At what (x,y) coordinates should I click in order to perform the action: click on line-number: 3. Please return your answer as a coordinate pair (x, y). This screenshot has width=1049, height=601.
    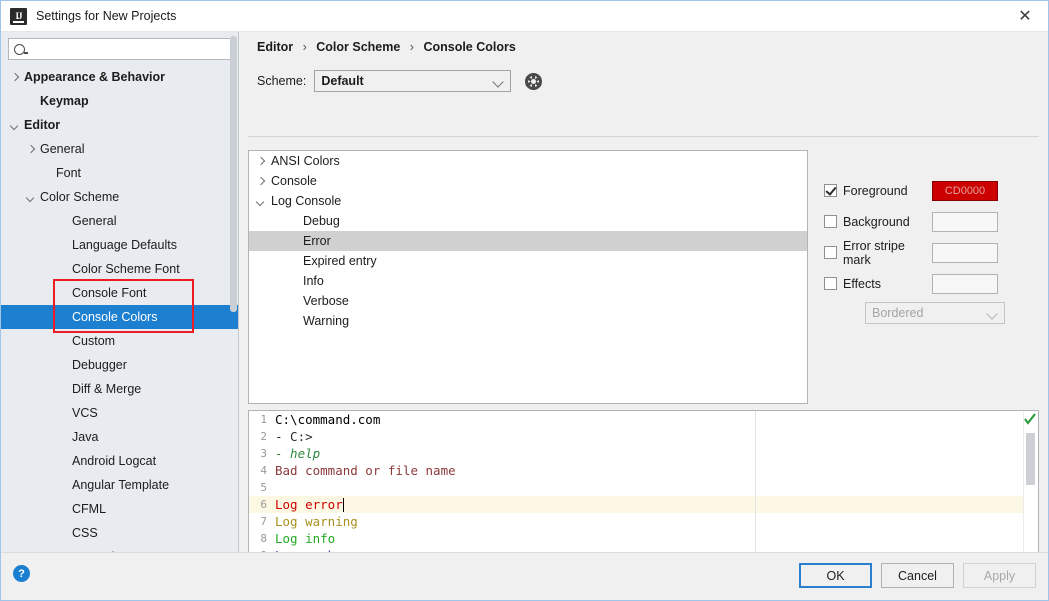
    Looking at the image, I should click on (263, 453).